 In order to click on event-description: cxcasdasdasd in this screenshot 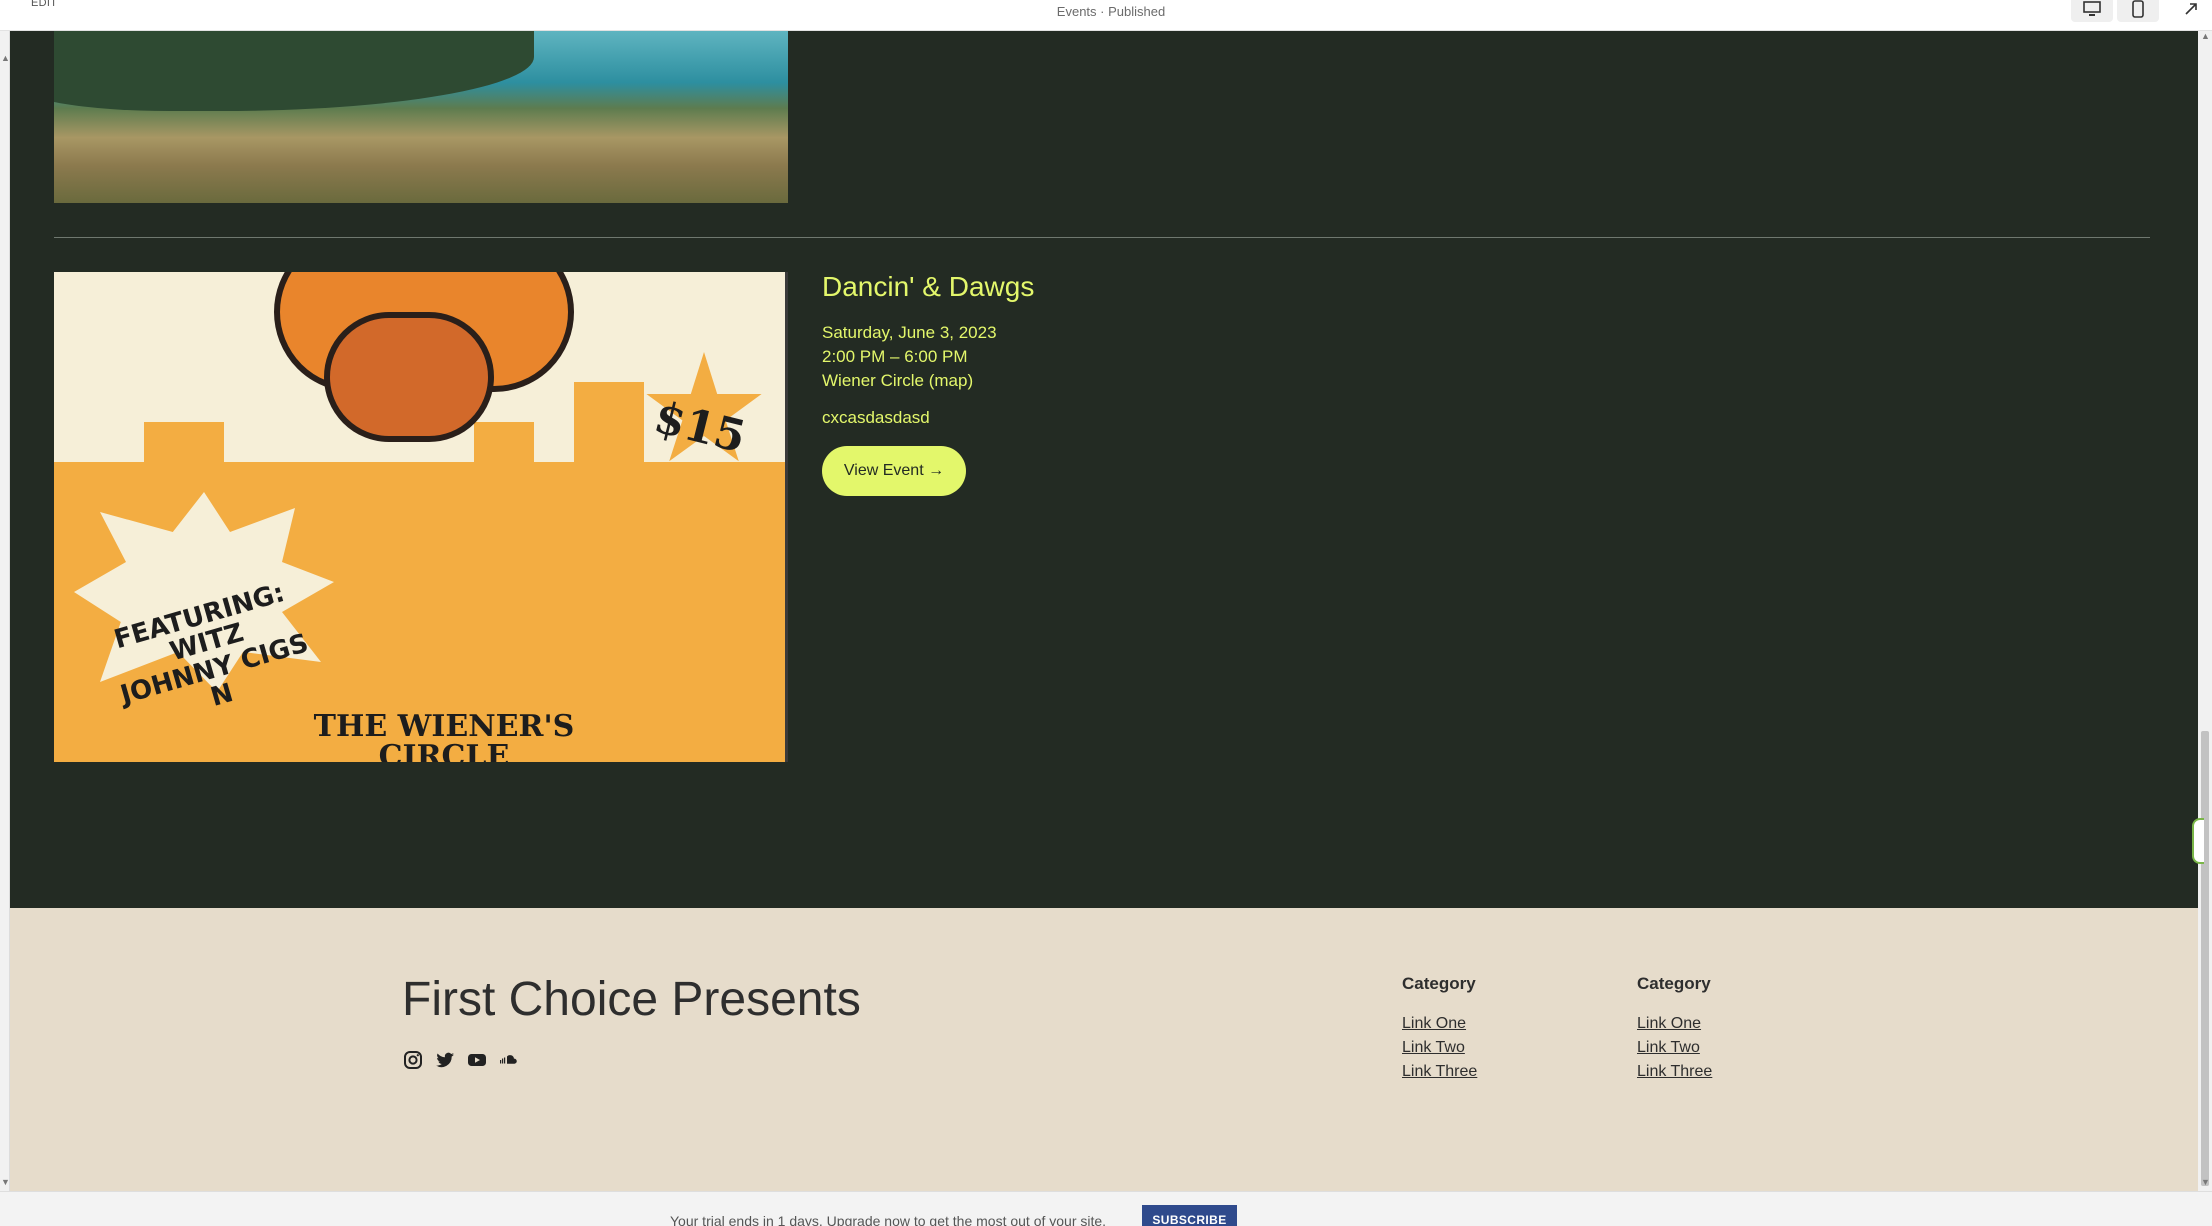, I will do `click(876, 417)`.